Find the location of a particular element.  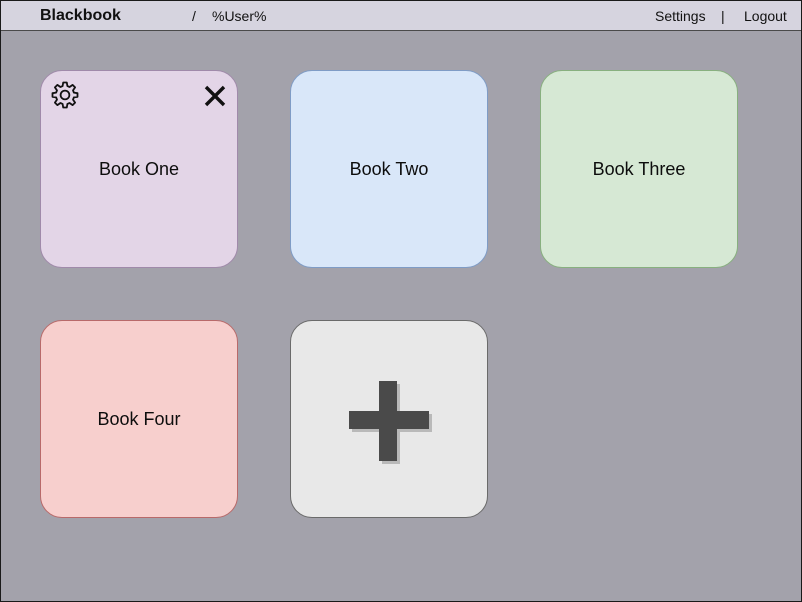

book-label: Book One is located at coordinates (139, 169).